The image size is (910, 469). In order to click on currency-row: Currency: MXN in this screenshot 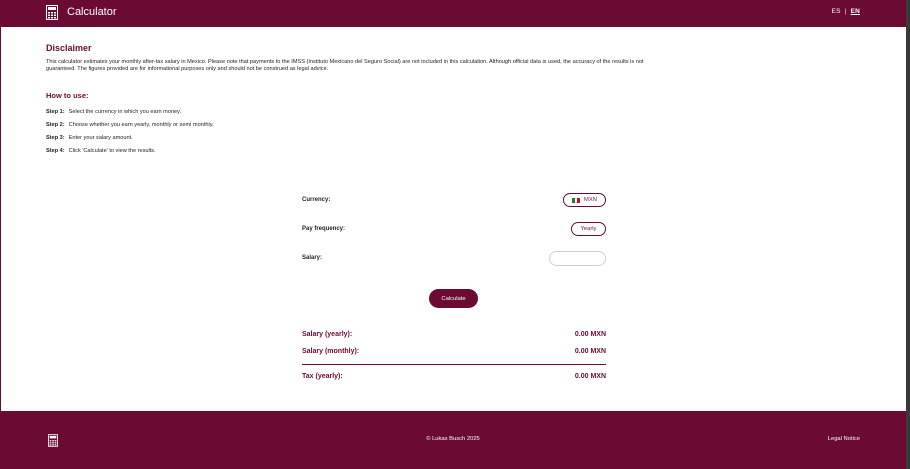, I will do `click(454, 201)`.